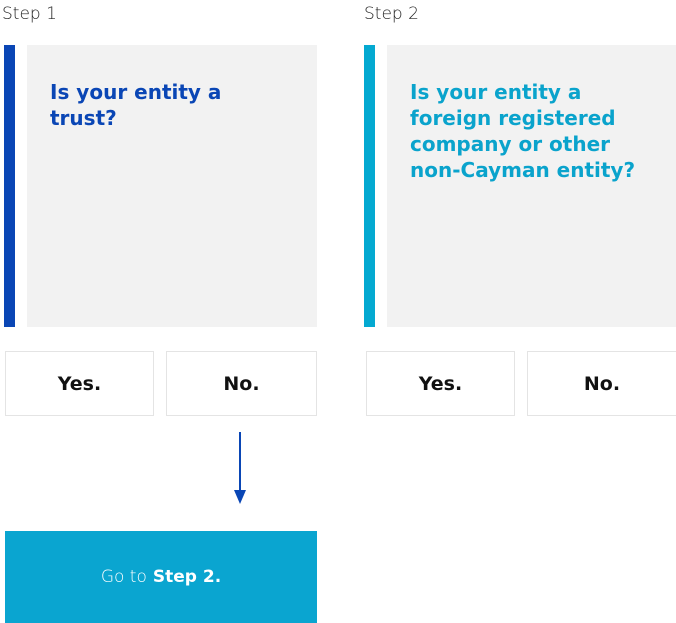 Image resolution: width=676 pixels, height=623 pixels. Describe the element at coordinates (240, 468) in the screenshot. I see `arrow-down-icon` at that location.